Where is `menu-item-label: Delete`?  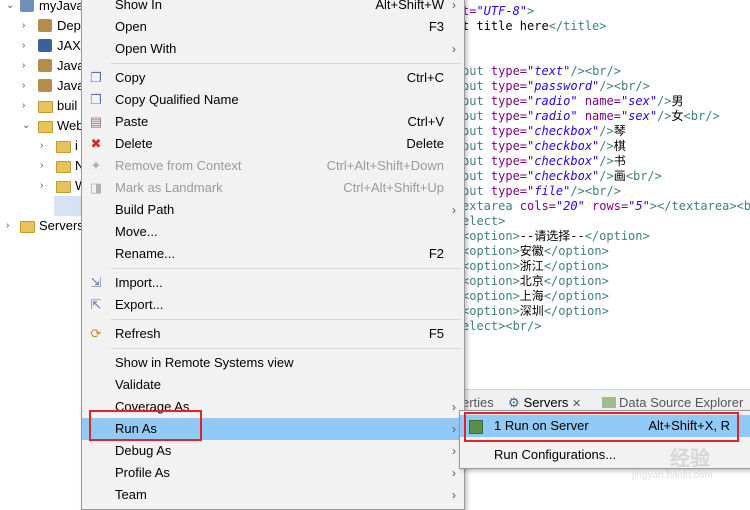 menu-item-label: Delete is located at coordinates (134, 143).